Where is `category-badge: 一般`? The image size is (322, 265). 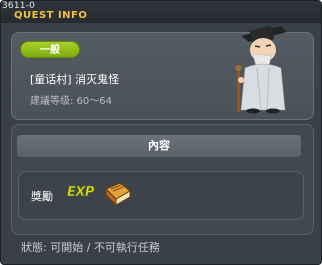 category-badge: 一般 is located at coordinates (50, 49).